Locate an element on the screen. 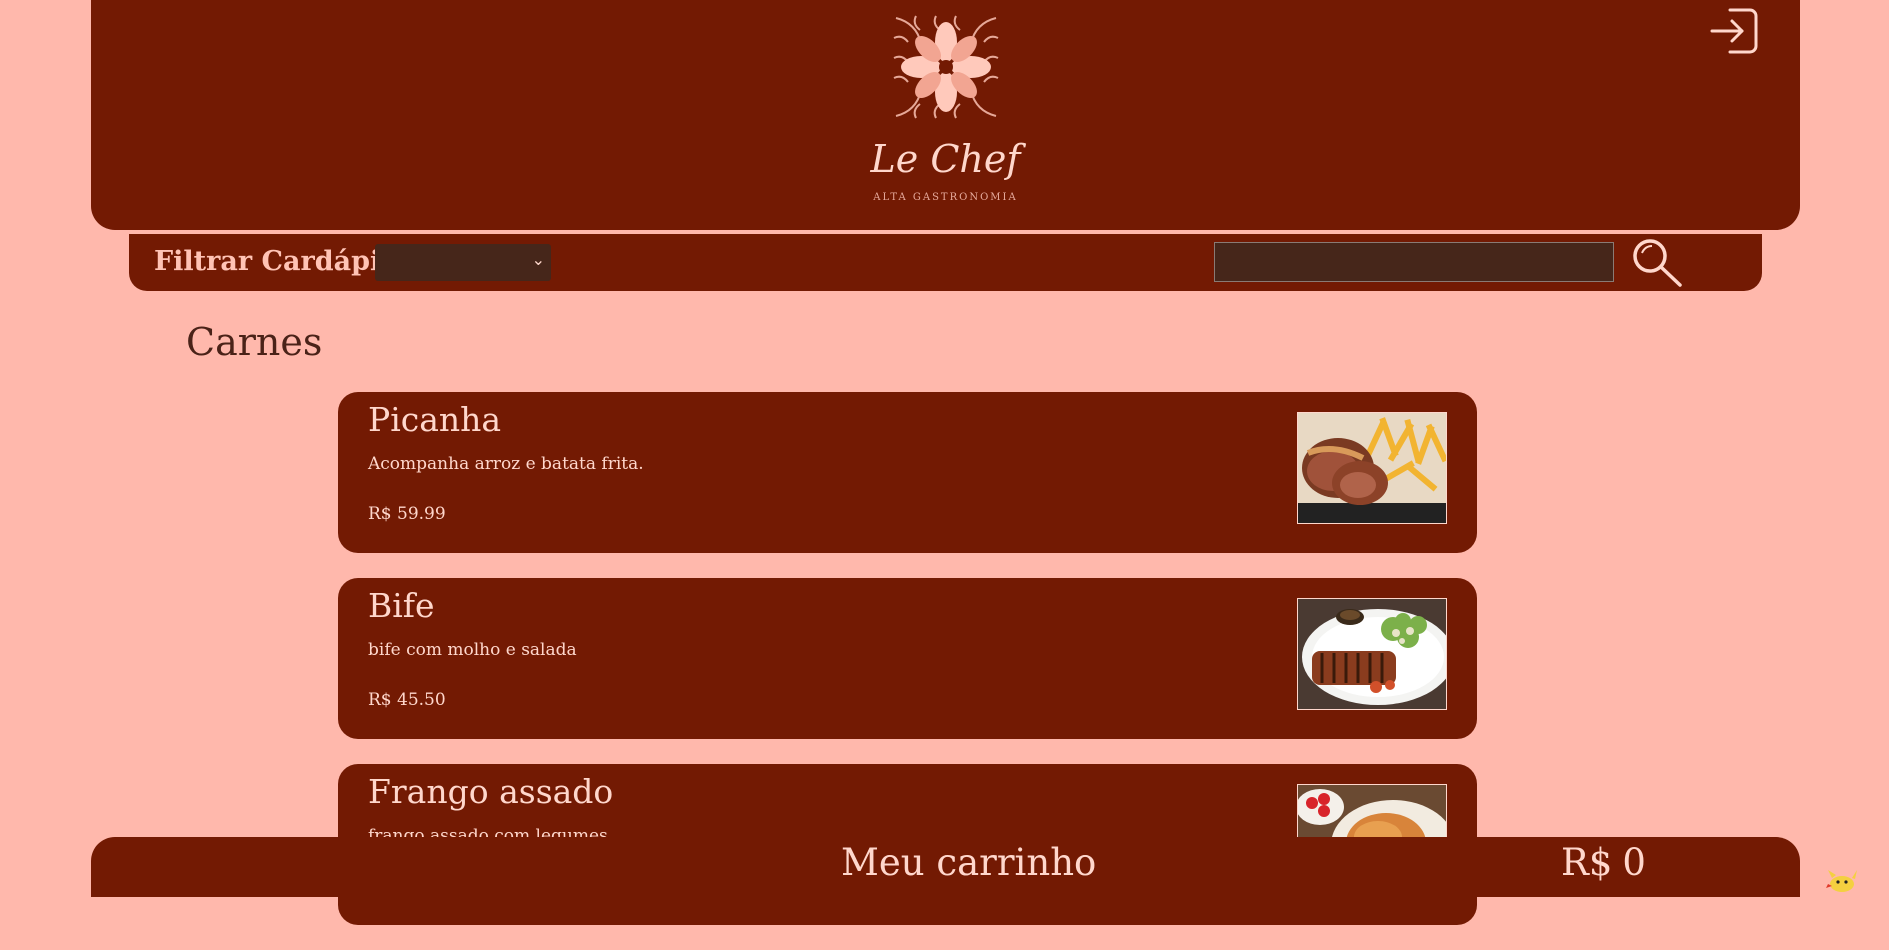  menu-item-name: Frango assado is located at coordinates (491, 791).